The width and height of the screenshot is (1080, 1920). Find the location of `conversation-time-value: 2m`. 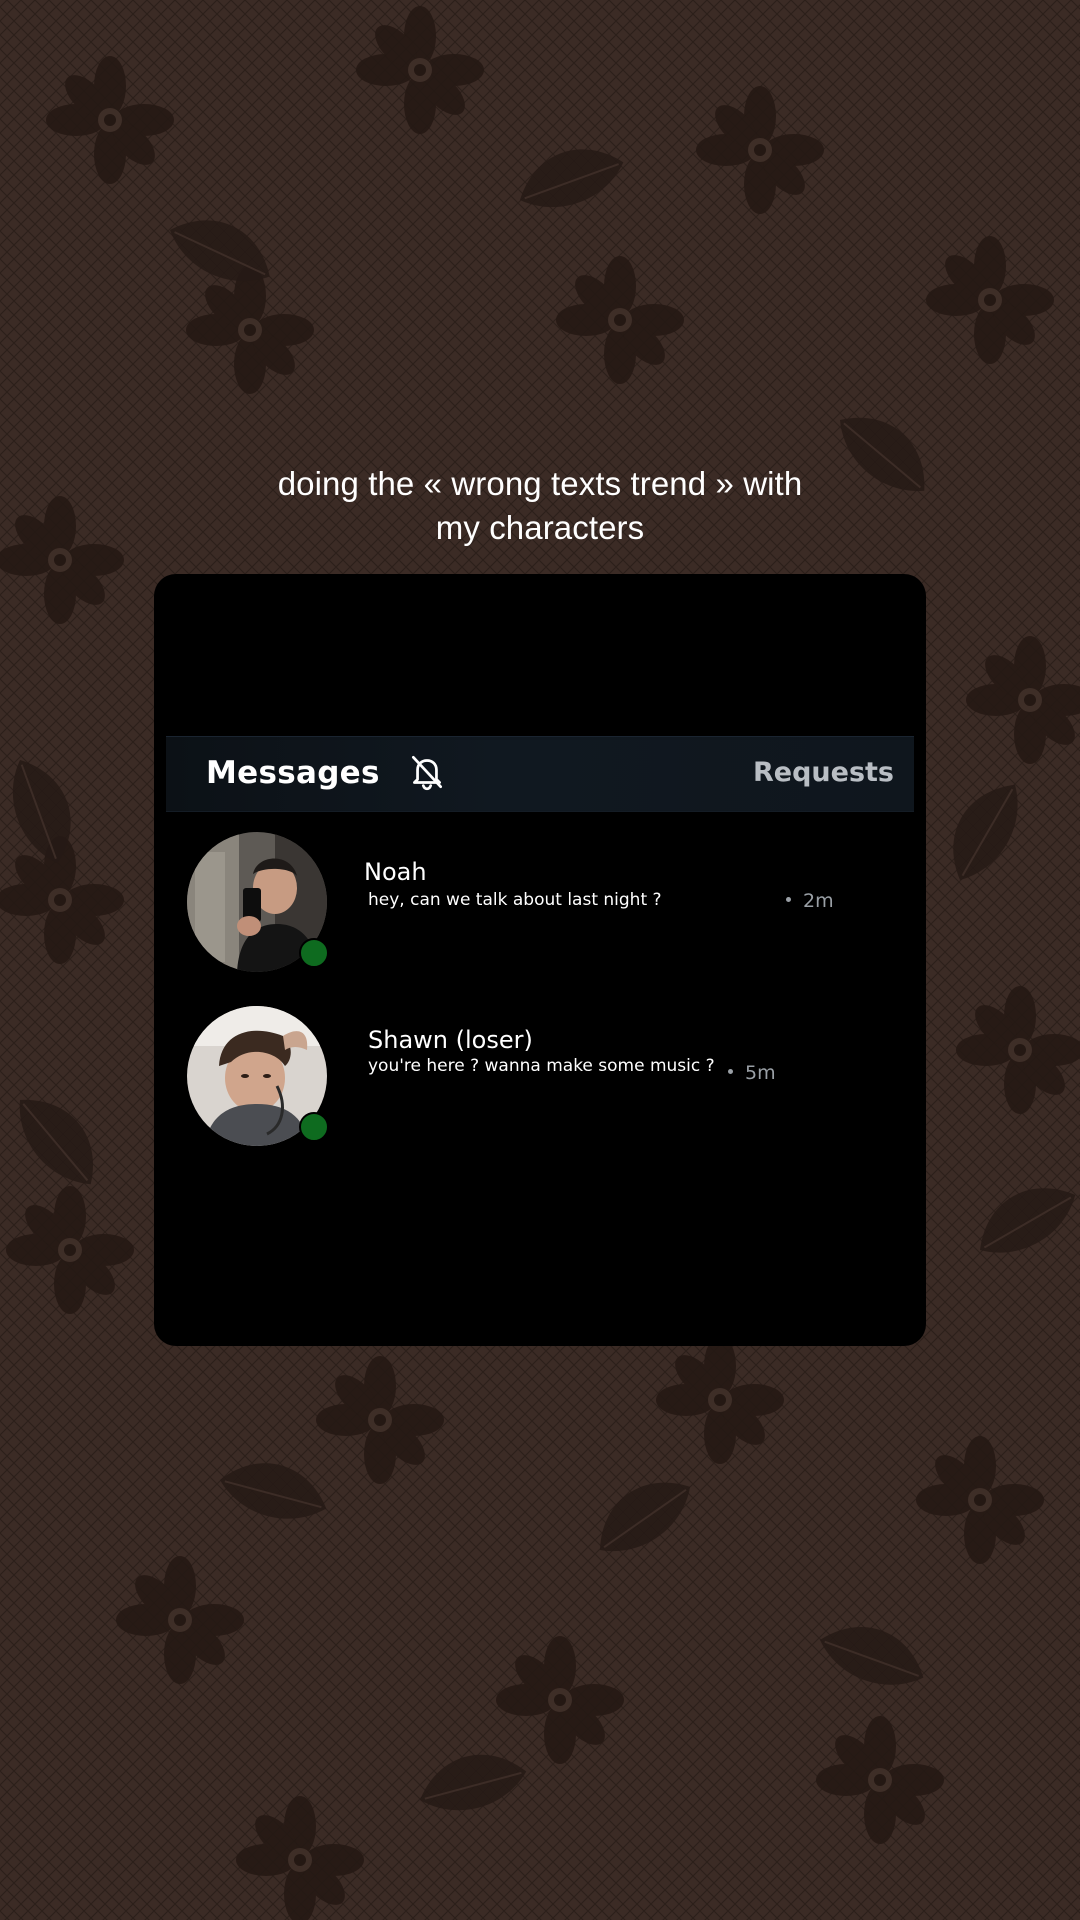

conversation-time-value: 2m is located at coordinates (818, 901).